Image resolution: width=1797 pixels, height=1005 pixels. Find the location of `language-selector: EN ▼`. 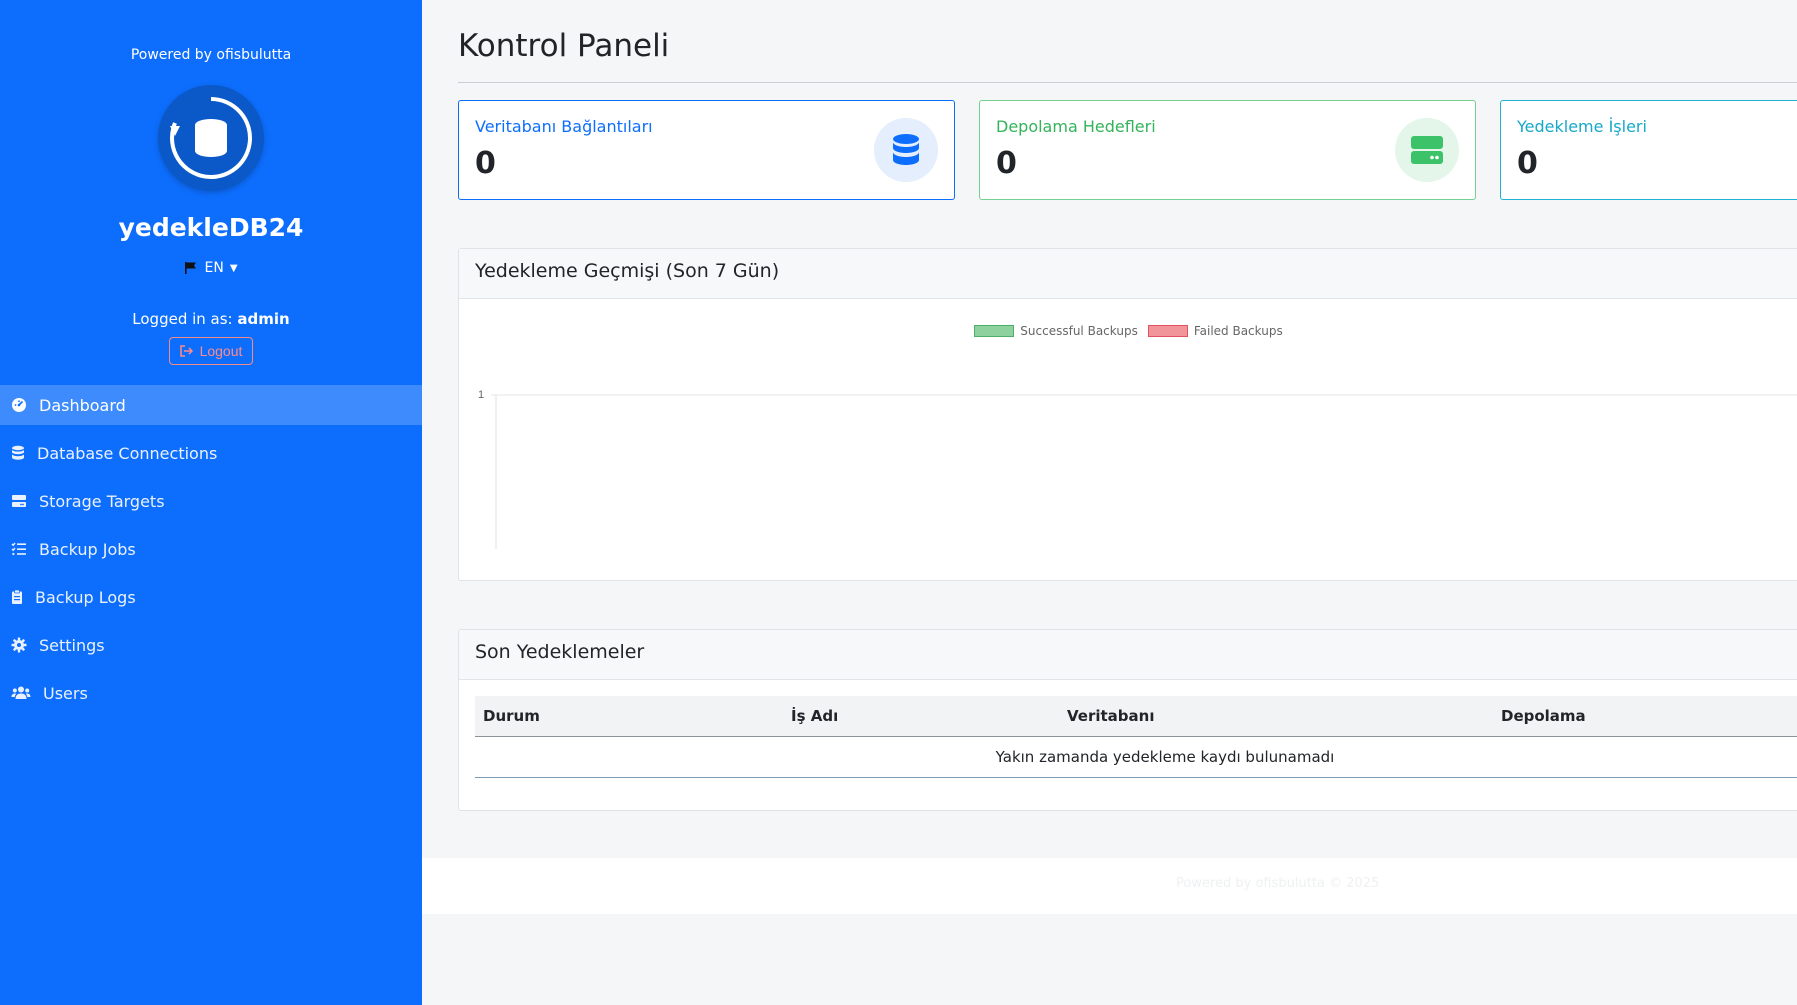

language-selector: EN ▼ is located at coordinates (211, 268).